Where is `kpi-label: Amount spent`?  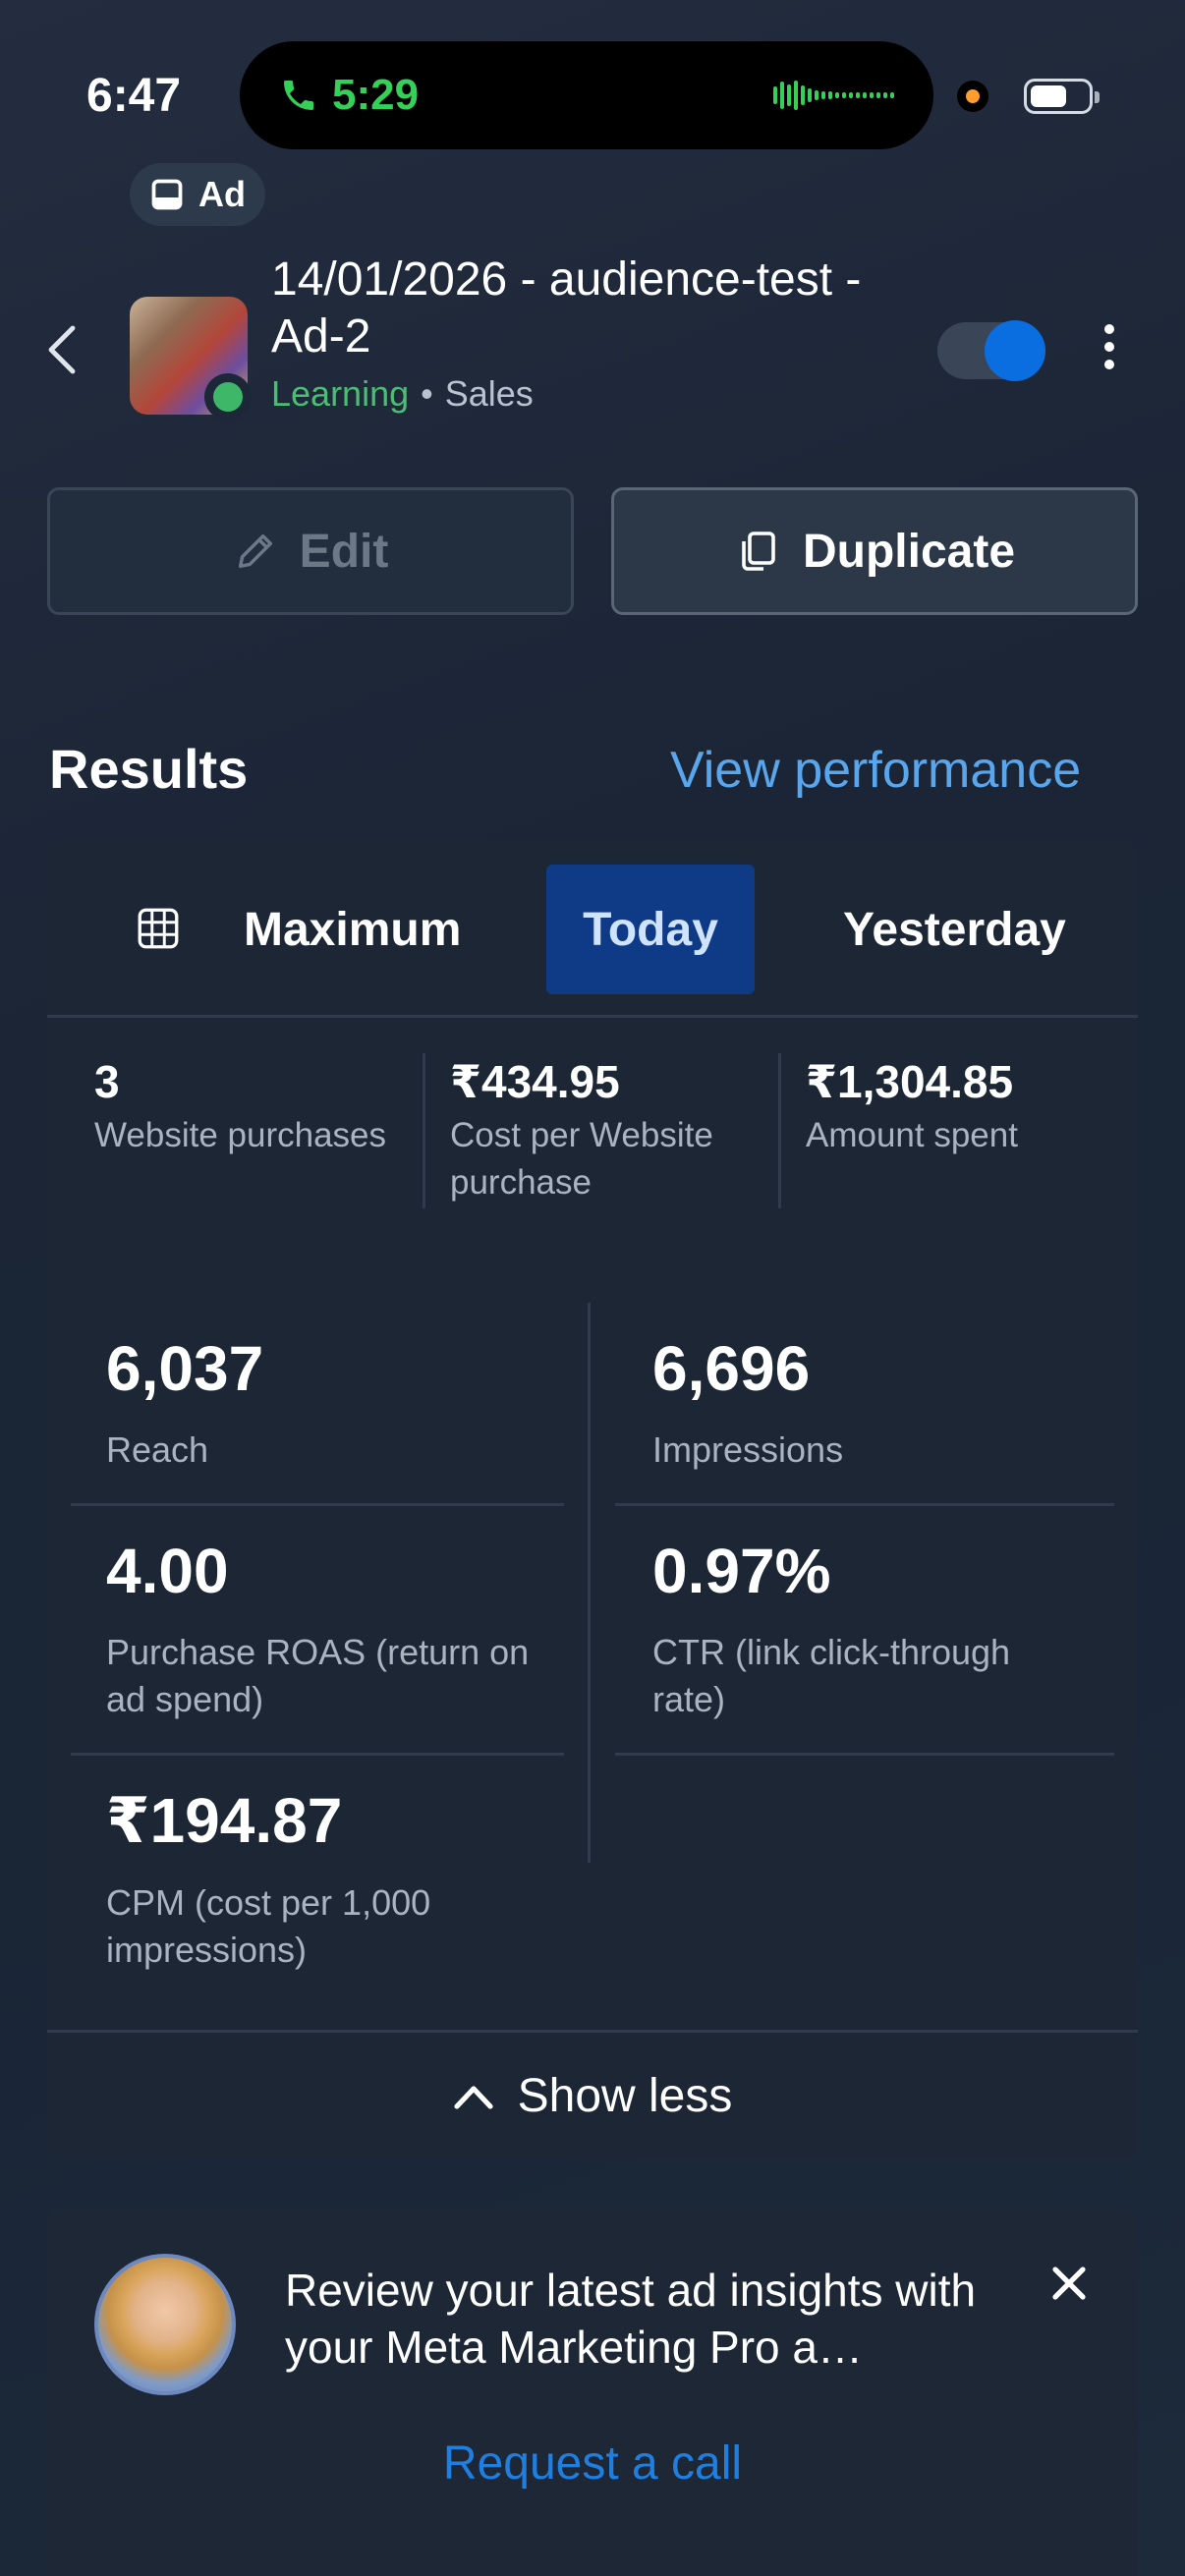
kpi-label: Amount spent is located at coordinates (912, 1135).